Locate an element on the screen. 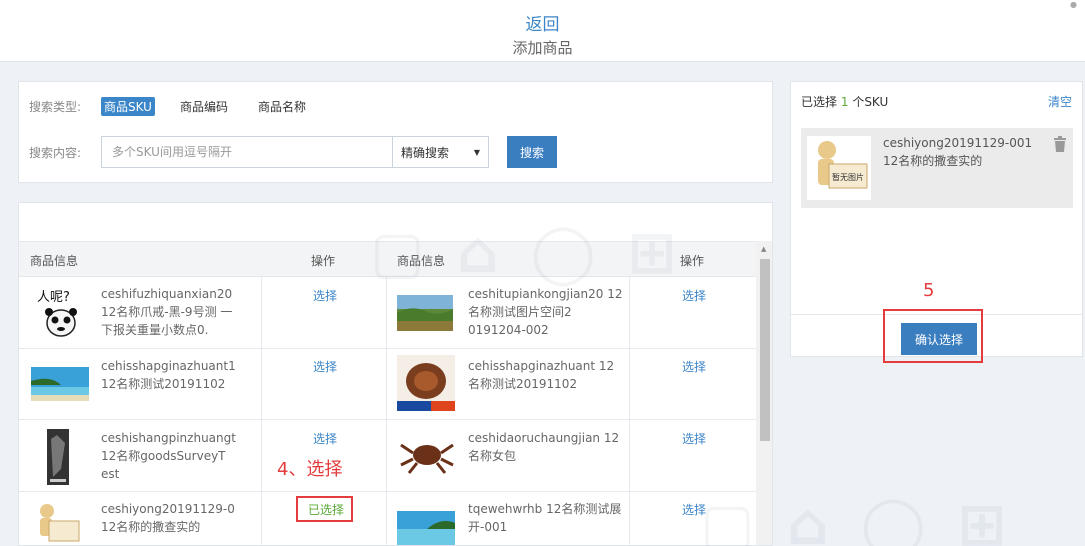 The image size is (1085, 546). search-type-row: 搜索类型: 商品SKU 商品编码 商品名称 is located at coordinates (181, 106).